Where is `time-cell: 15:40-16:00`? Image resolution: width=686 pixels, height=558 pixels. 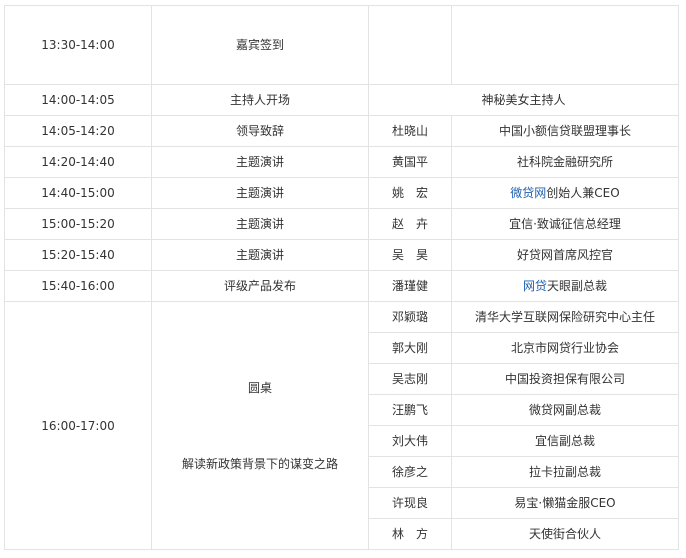 time-cell: 15:40-16:00 is located at coordinates (78, 286).